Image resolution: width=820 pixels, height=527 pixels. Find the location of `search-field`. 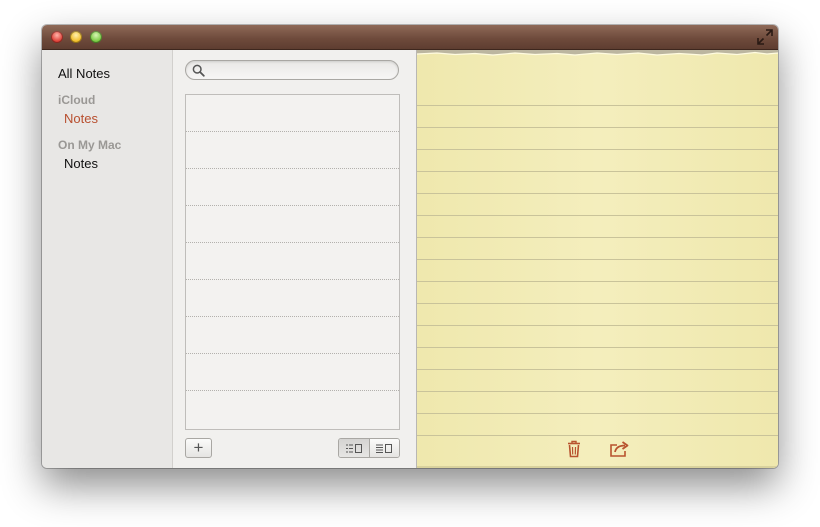

search-field is located at coordinates (292, 70).